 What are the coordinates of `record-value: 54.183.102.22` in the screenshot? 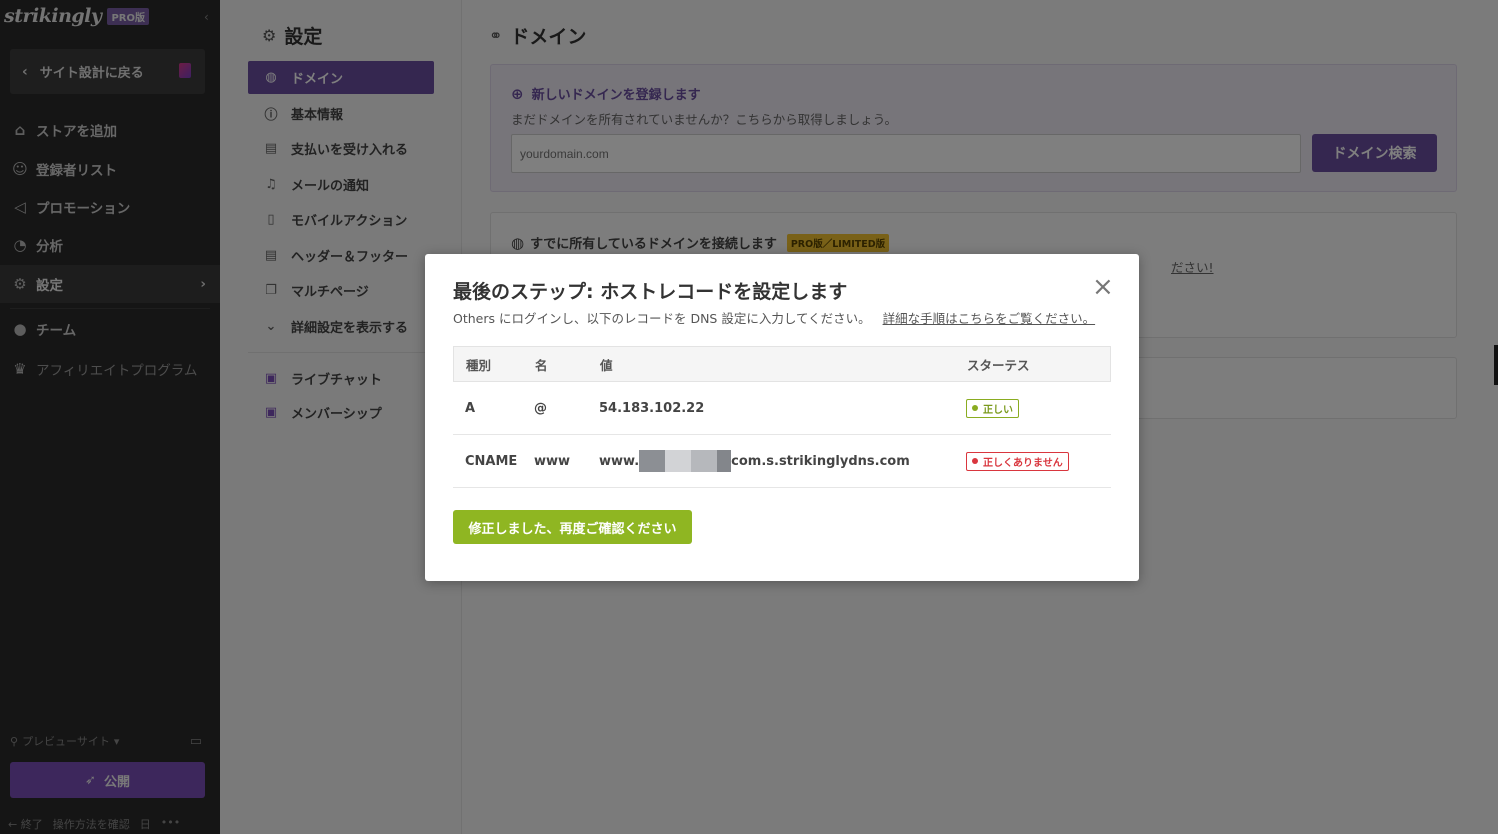 It's located at (776, 408).